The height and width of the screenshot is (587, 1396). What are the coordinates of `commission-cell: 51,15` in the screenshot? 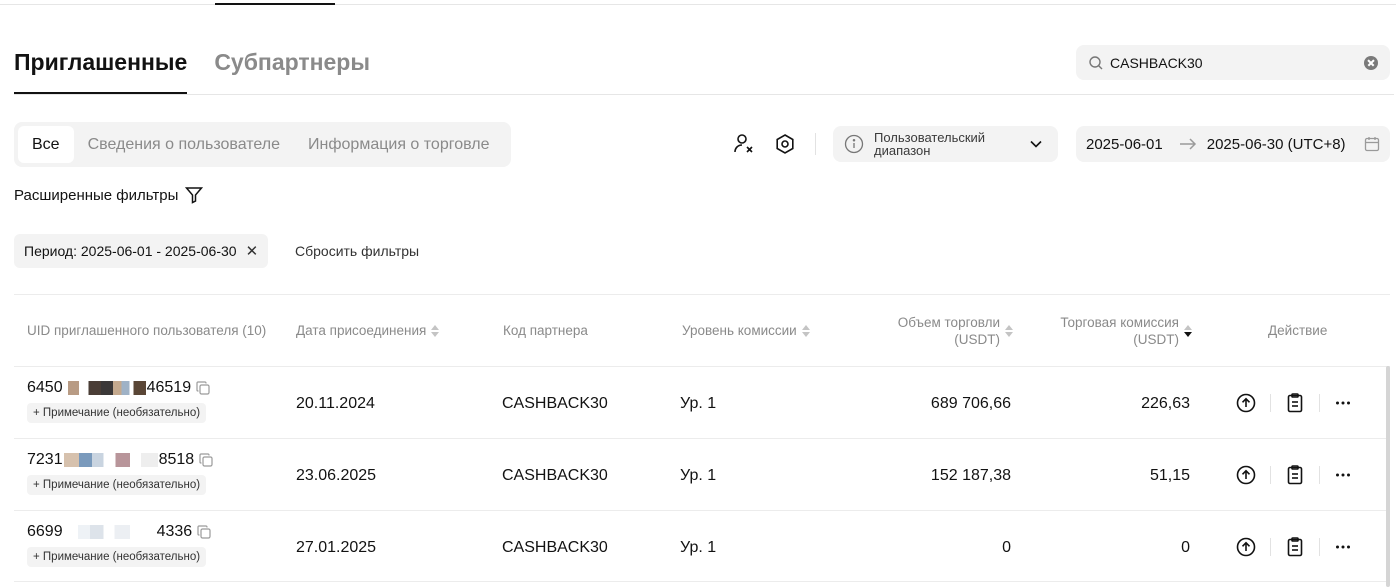 It's located at (1169, 475).